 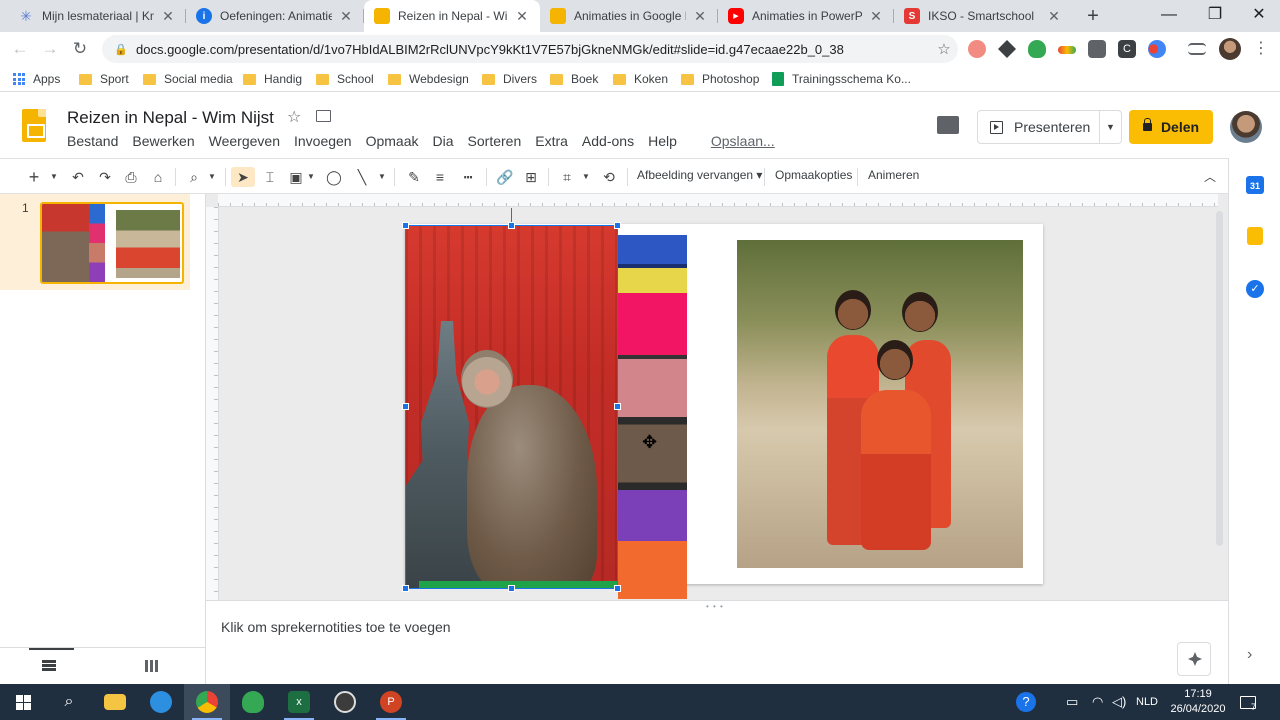 What do you see at coordinates (36, 79) in the screenshot?
I see `bookmark-apps: Apps` at bounding box center [36, 79].